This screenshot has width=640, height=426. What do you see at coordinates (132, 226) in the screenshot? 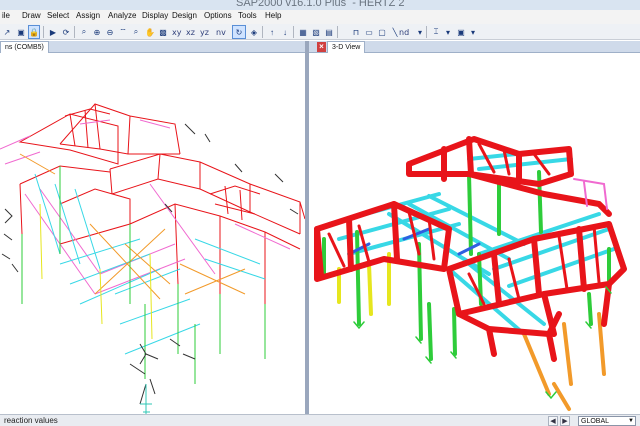
I see `x-bracing` at bounding box center [132, 226].